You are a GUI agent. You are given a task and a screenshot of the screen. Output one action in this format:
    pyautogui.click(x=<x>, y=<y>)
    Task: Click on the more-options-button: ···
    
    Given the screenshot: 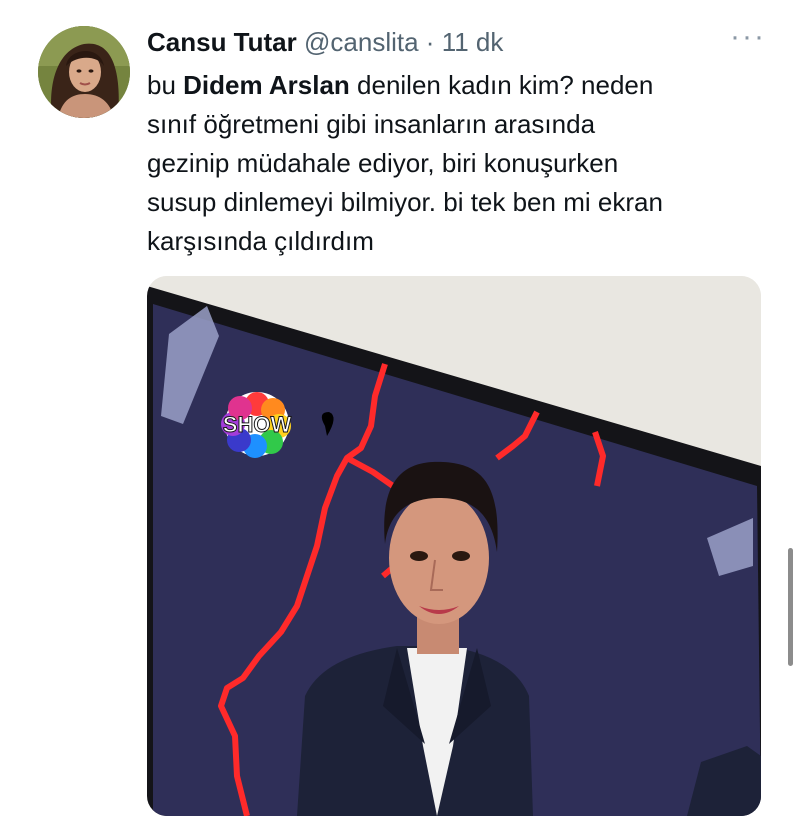 What is the action you would take?
    pyautogui.click(x=748, y=39)
    